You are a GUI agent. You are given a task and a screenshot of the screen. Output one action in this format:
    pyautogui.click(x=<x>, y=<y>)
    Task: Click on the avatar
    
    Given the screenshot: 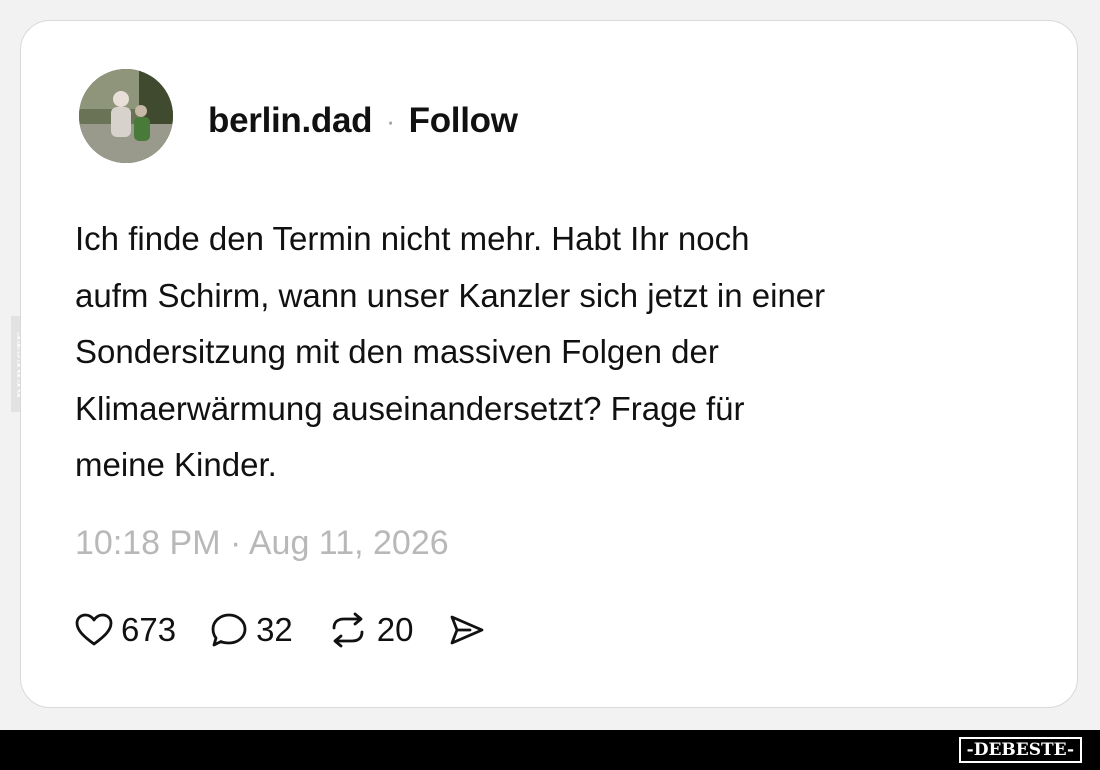 What is the action you would take?
    pyautogui.click(x=126, y=116)
    